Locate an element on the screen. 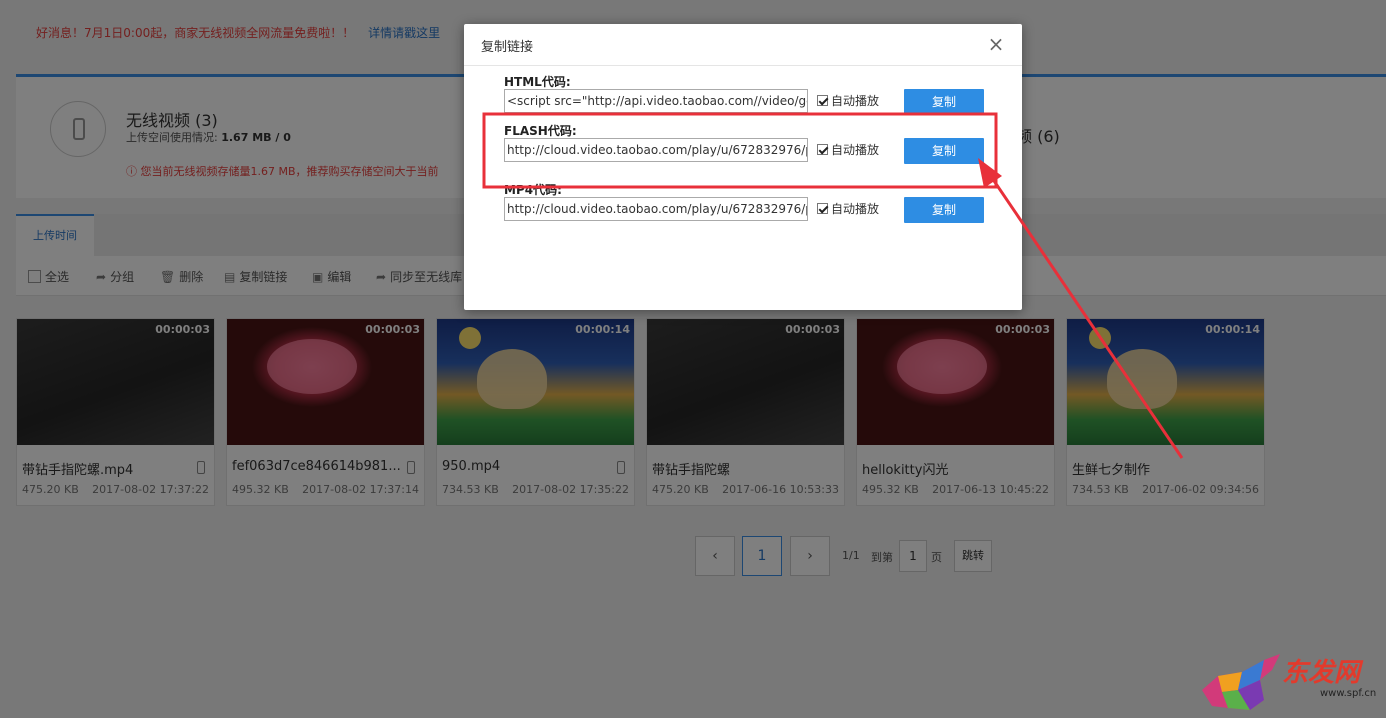 The width and height of the screenshot is (1386, 718). dialog-title: 复制链接 is located at coordinates (507, 47).